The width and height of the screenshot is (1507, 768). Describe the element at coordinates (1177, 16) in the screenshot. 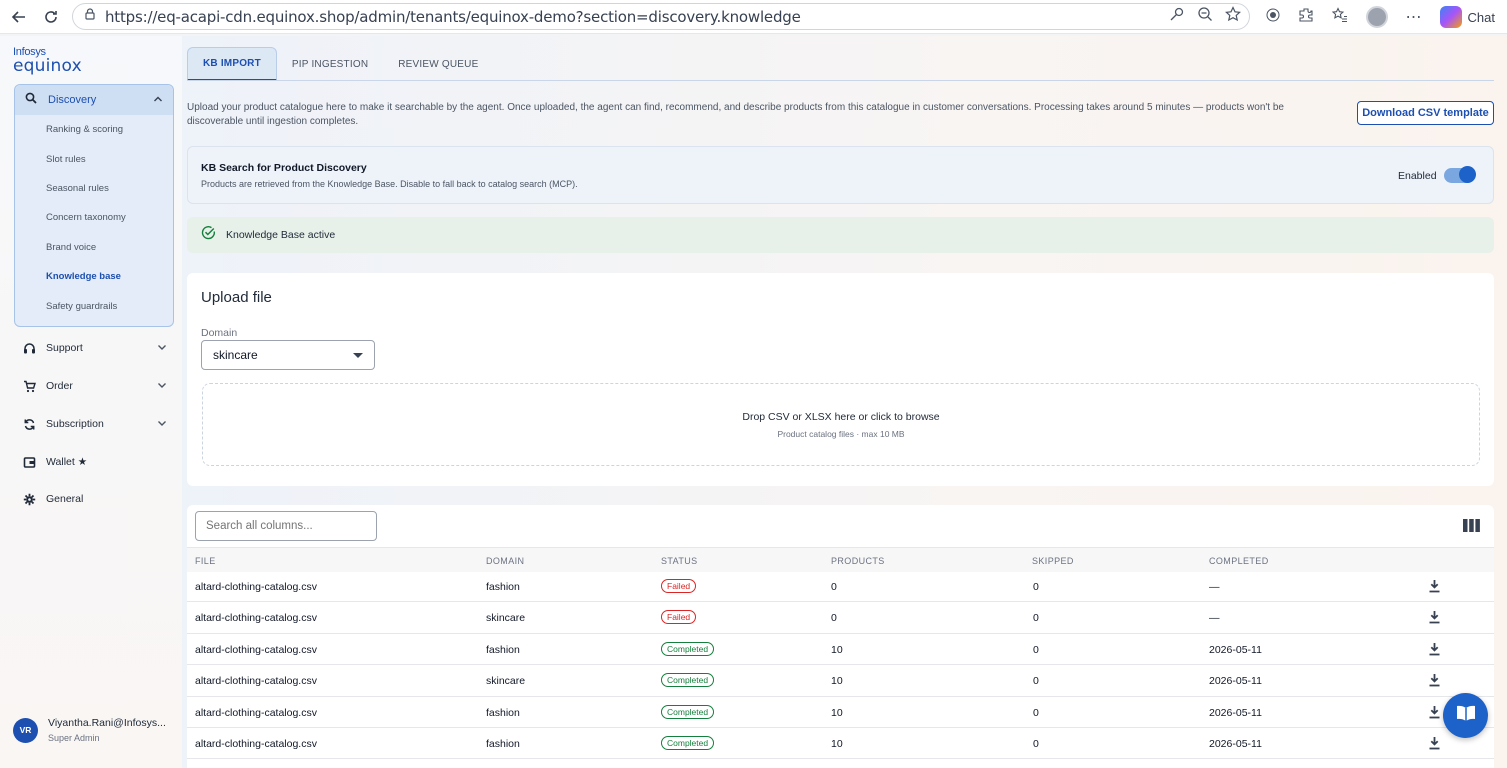

I see `key-icon` at that location.